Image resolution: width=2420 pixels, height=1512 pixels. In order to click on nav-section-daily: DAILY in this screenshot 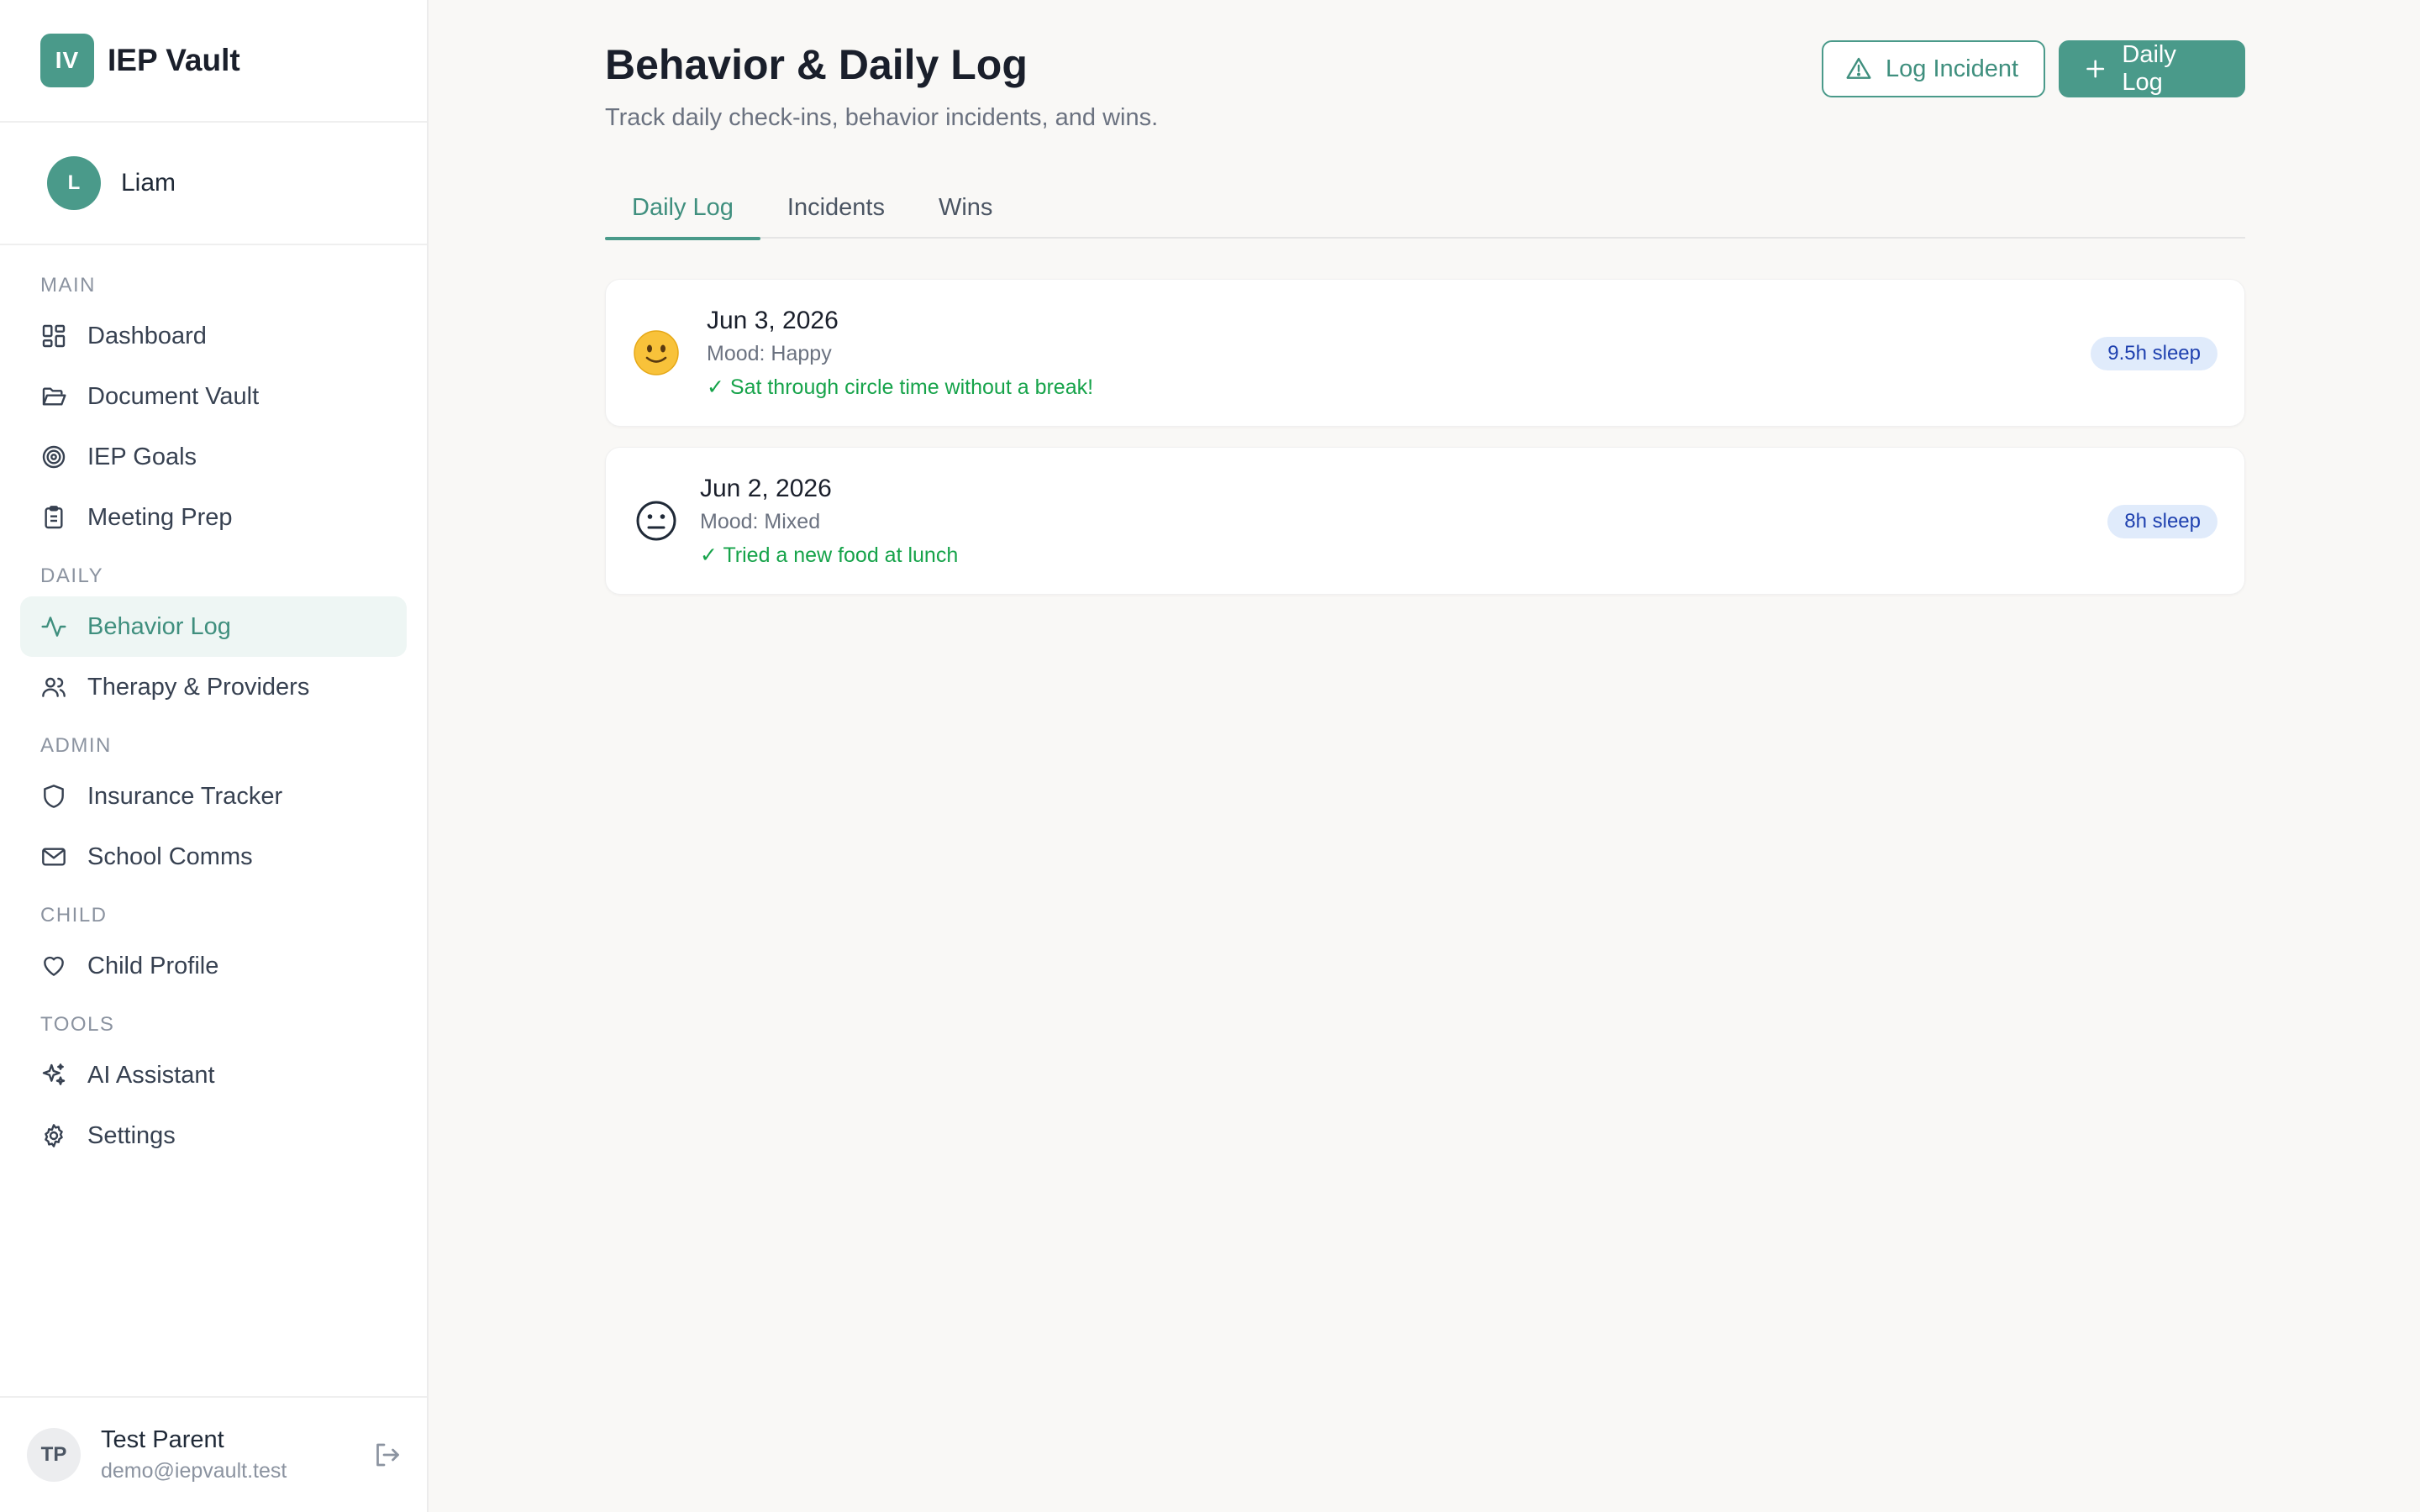, I will do `click(72, 575)`.